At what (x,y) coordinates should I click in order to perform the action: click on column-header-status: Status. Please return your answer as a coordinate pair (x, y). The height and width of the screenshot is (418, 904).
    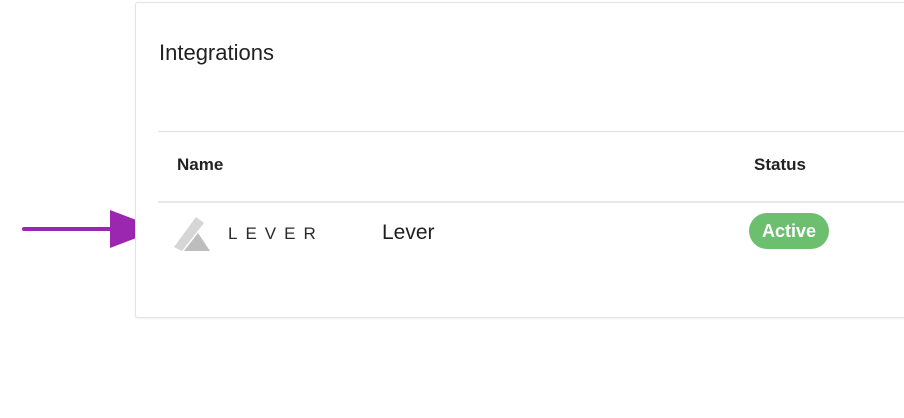
    Looking at the image, I should click on (780, 165).